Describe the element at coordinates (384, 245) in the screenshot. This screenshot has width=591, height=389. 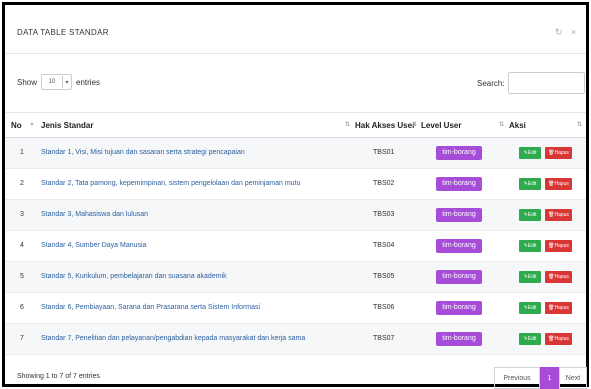
I see `hak-akses-value: TBS04` at that location.